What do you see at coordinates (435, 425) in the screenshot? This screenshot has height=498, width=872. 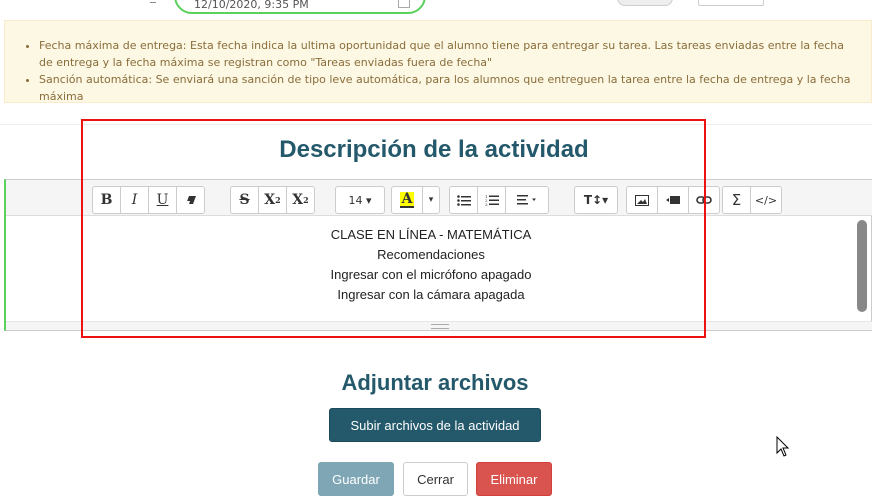 I see `upload-files-button: Subir archivos de la actividad` at bounding box center [435, 425].